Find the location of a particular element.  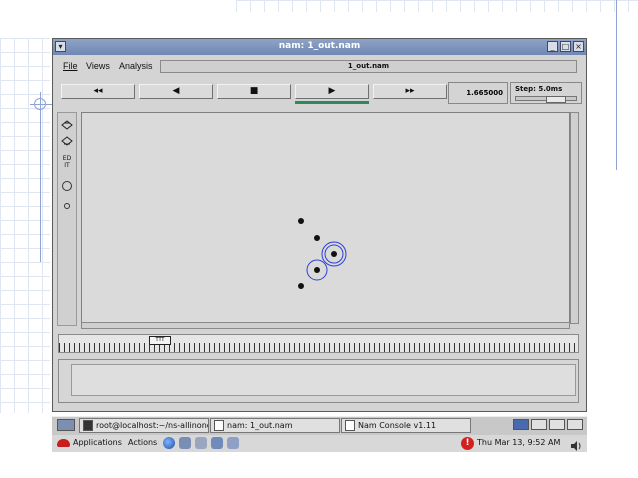

step-slider-thumb is located at coordinates (556, 99).